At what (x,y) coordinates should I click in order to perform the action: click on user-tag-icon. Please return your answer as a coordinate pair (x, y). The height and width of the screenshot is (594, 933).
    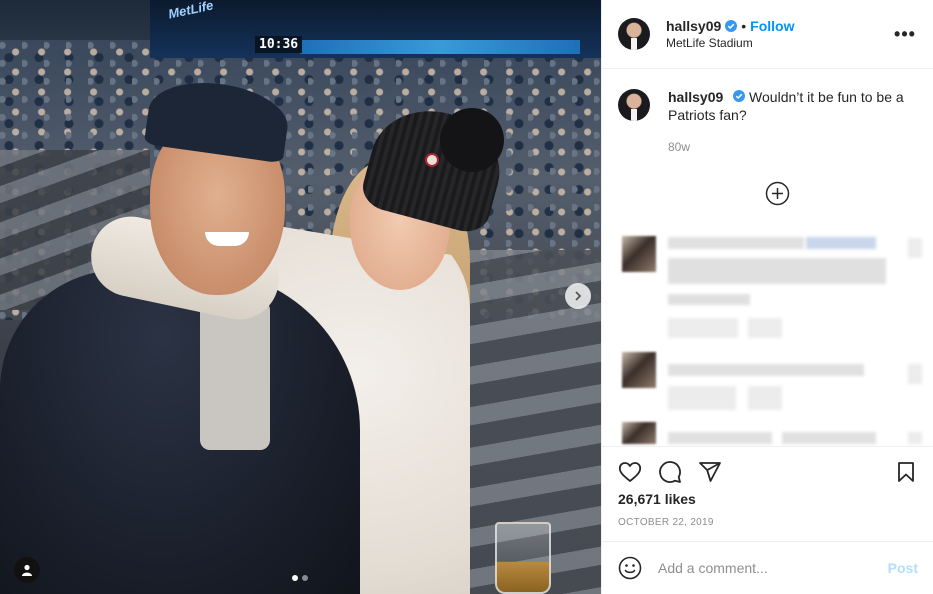
    Looking at the image, I should click on (27, 570).